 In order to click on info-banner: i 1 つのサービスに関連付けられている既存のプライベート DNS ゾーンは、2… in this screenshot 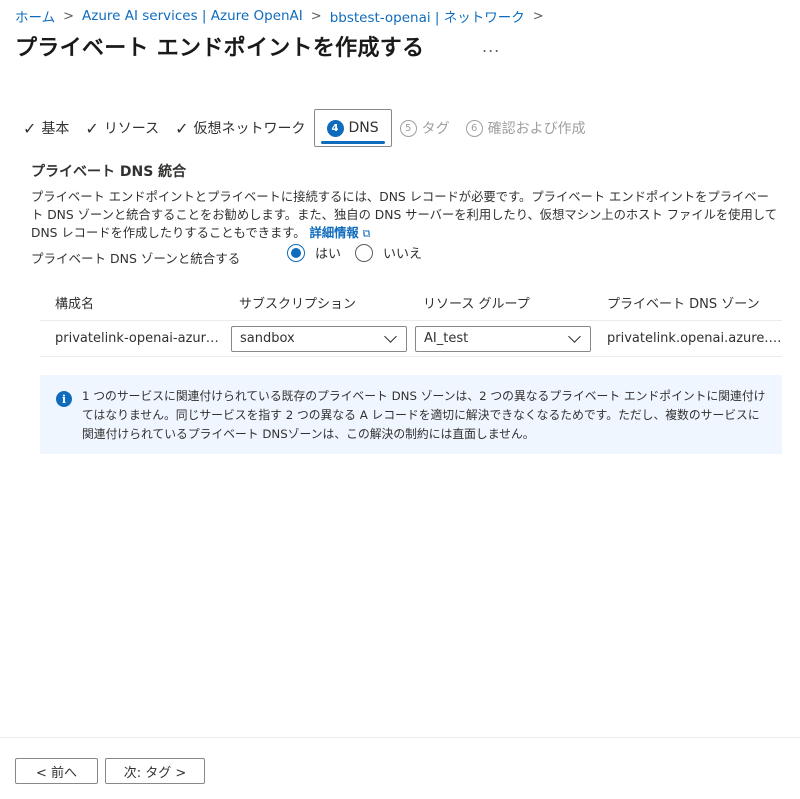, I will do `click(411, 414)`.